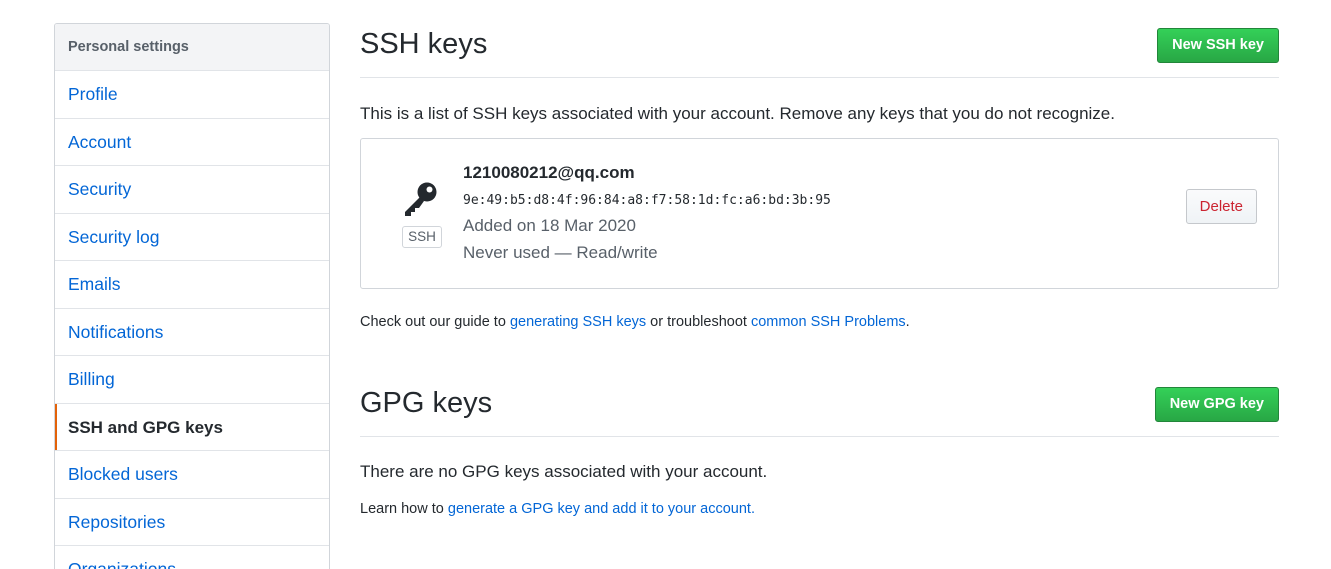  What do you see at coordinates (907, 322) in the screenshot?
I see `ssh-guide-suffix: .` at bounding box center [907, 322].